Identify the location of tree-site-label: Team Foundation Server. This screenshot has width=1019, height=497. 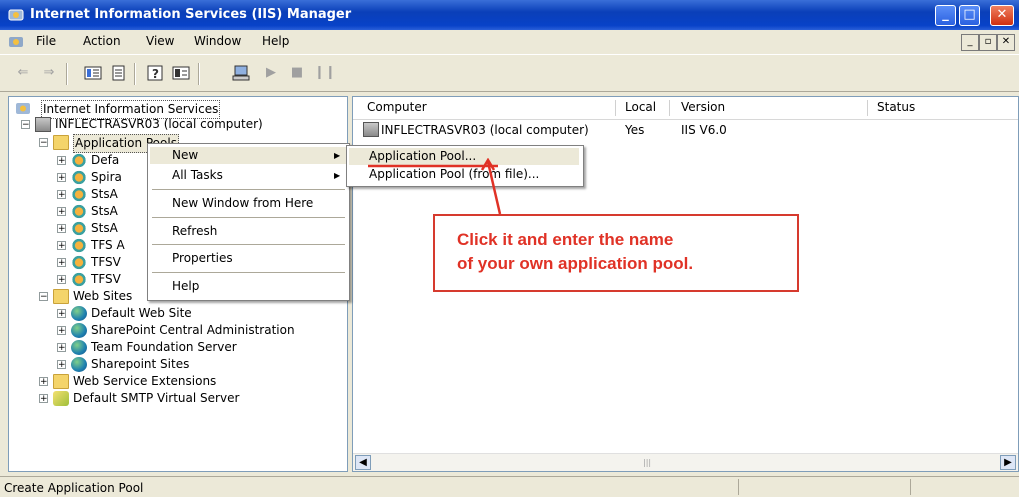
(164, 347).